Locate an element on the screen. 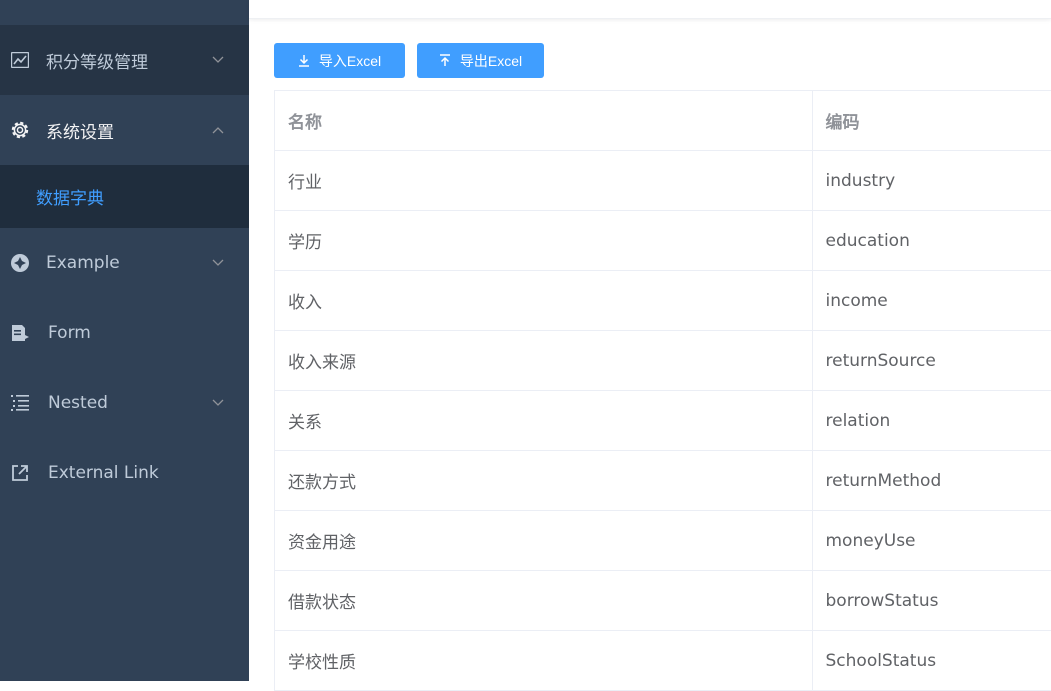 Image resolution: width=1051 pixels, height=691 pixels. top-navbar is located at coordinates (650, 9).